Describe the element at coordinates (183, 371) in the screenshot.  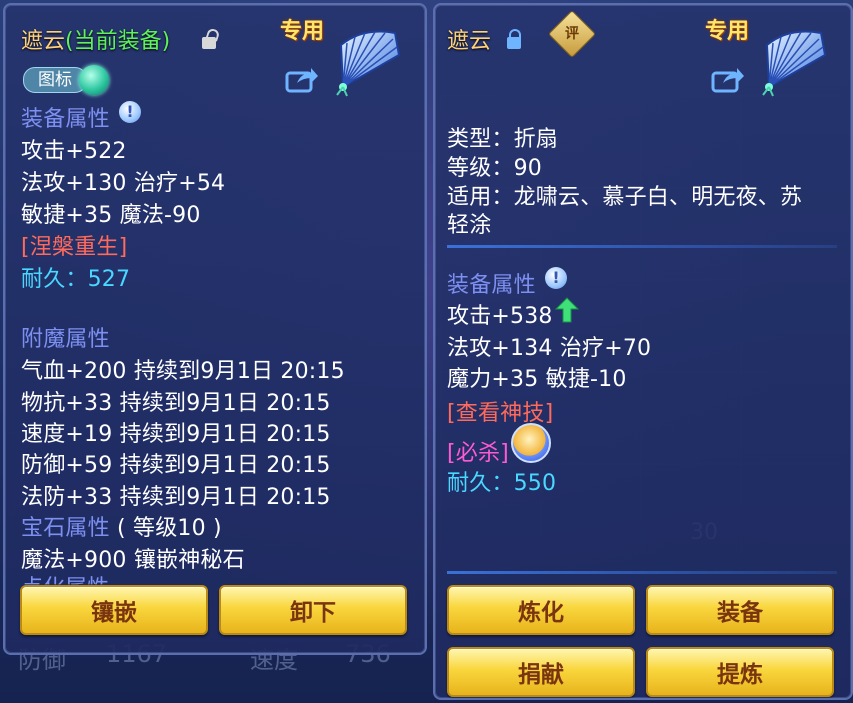
I see `enchant-line: 气血+200 持续到9月1日 20:15` at that location.